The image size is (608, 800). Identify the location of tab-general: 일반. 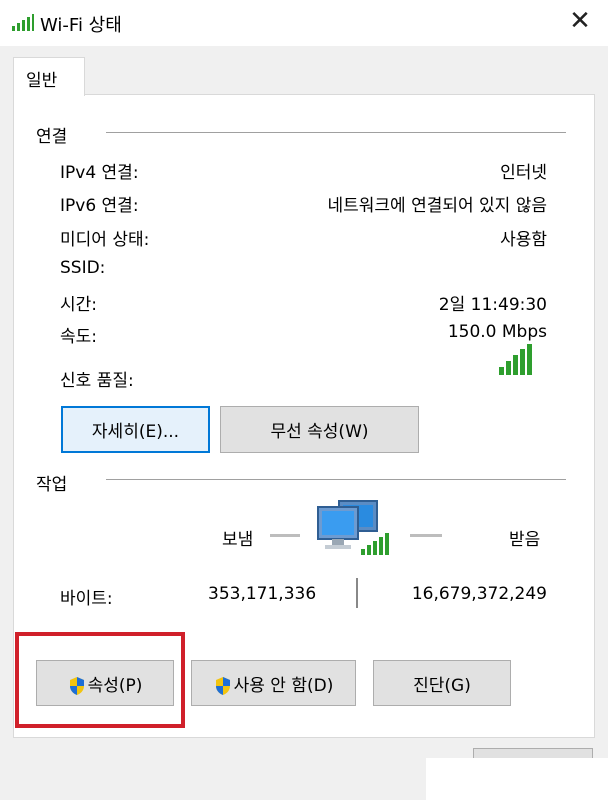
(49, 76).